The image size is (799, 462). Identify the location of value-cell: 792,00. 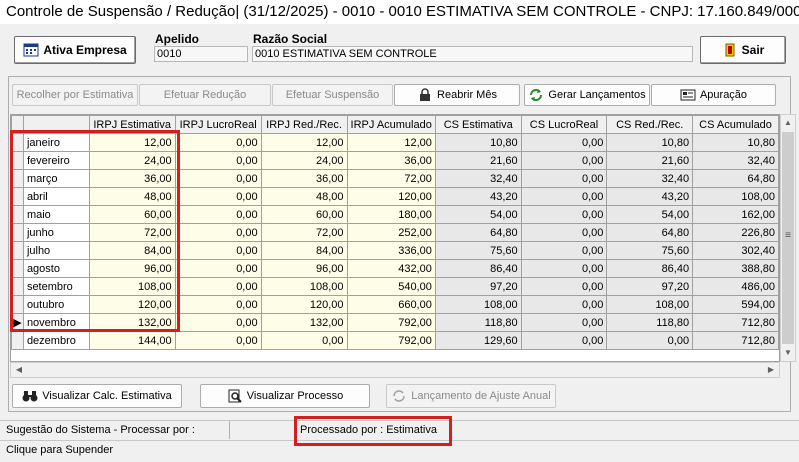
(391, 322).